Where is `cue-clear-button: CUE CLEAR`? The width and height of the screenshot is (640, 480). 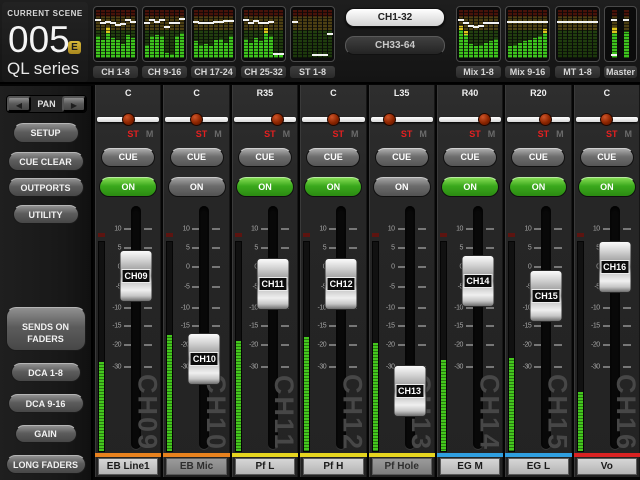
cue-clear-button: CUE CLEAR is located at coordinates (45, 161).